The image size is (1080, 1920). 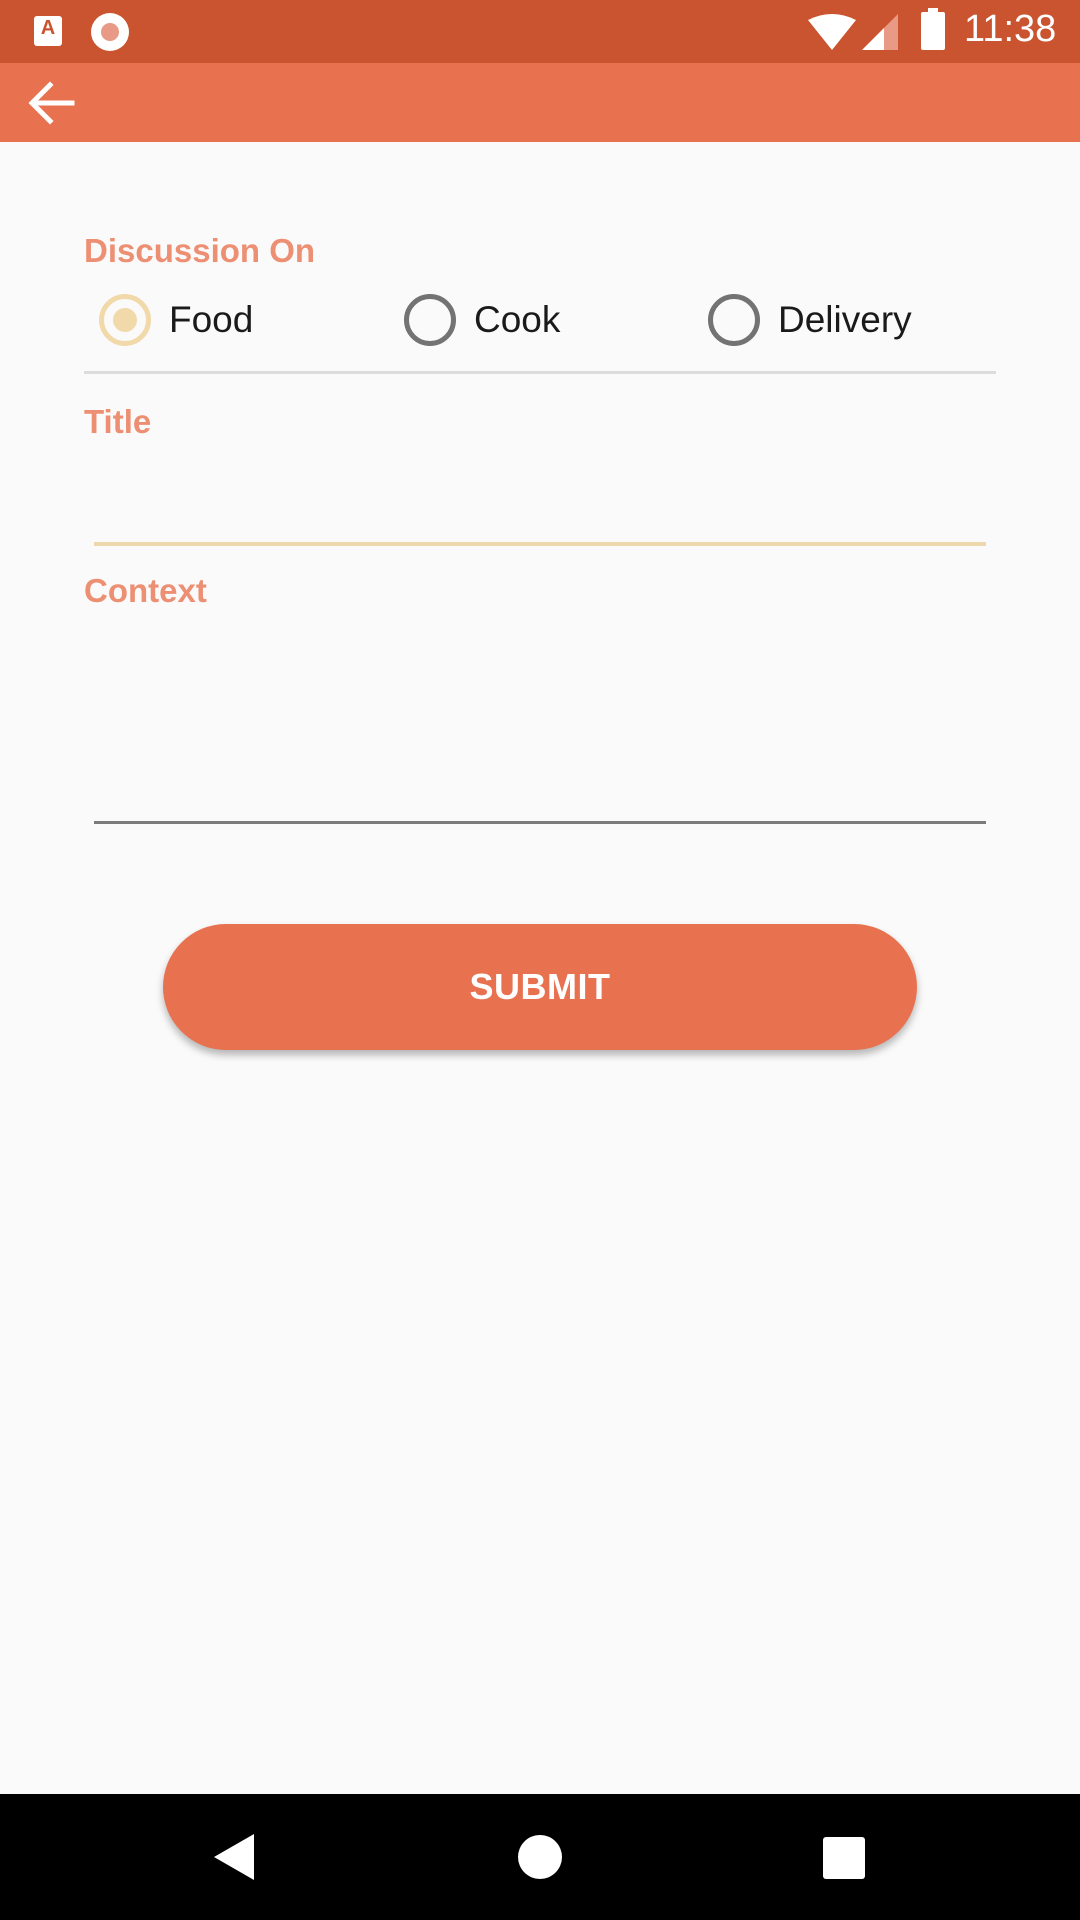 What do you see at coordinates (832, 32) in the screenshot?
I see `wifi-icon` at bounding box center [832, 32].